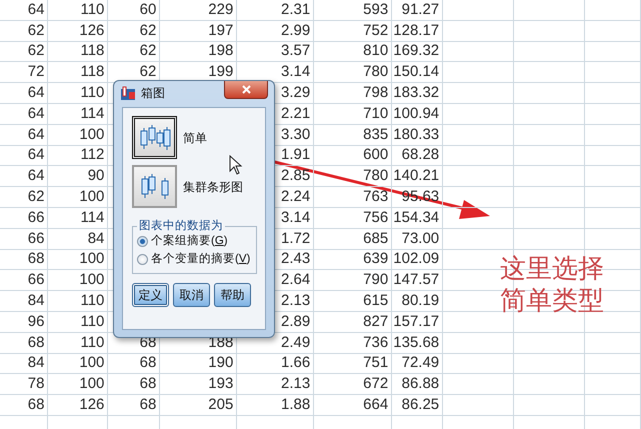  Describe the element at coordinates (552, 268) in the screenshot. I see `annotation-text: 这里选择` at that location.